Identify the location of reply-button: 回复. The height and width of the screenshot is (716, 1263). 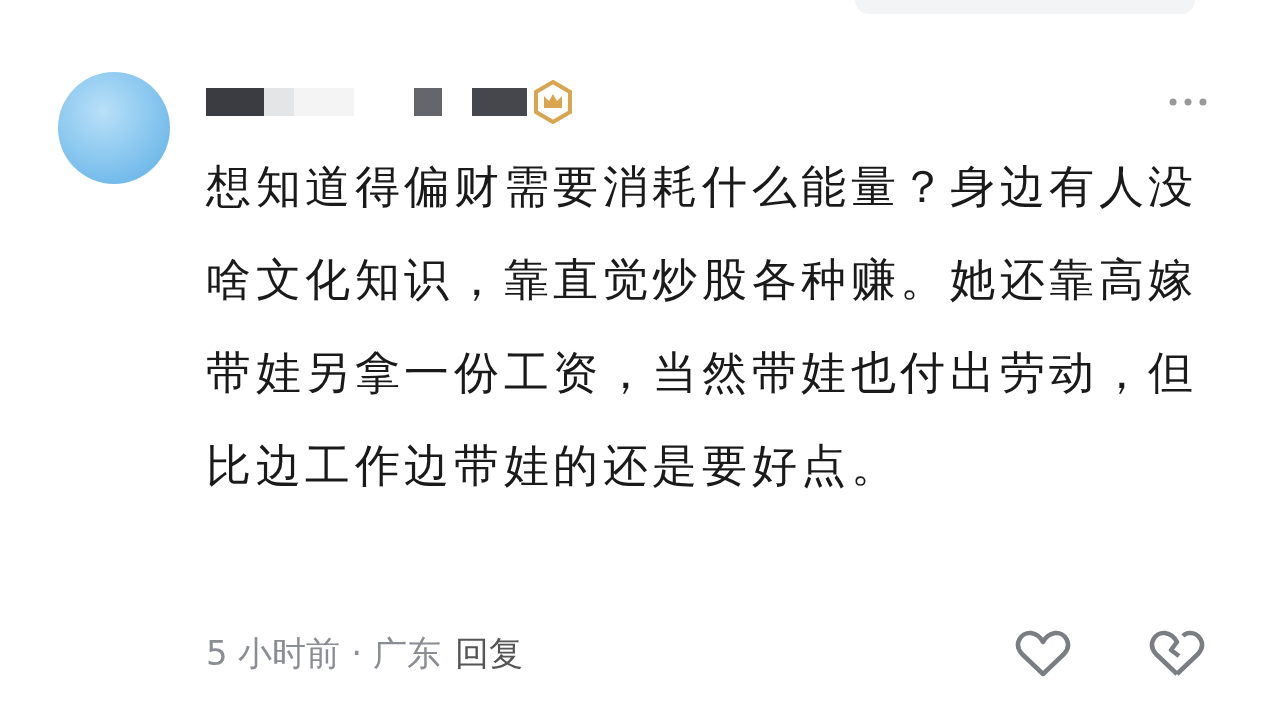
(488, 654).